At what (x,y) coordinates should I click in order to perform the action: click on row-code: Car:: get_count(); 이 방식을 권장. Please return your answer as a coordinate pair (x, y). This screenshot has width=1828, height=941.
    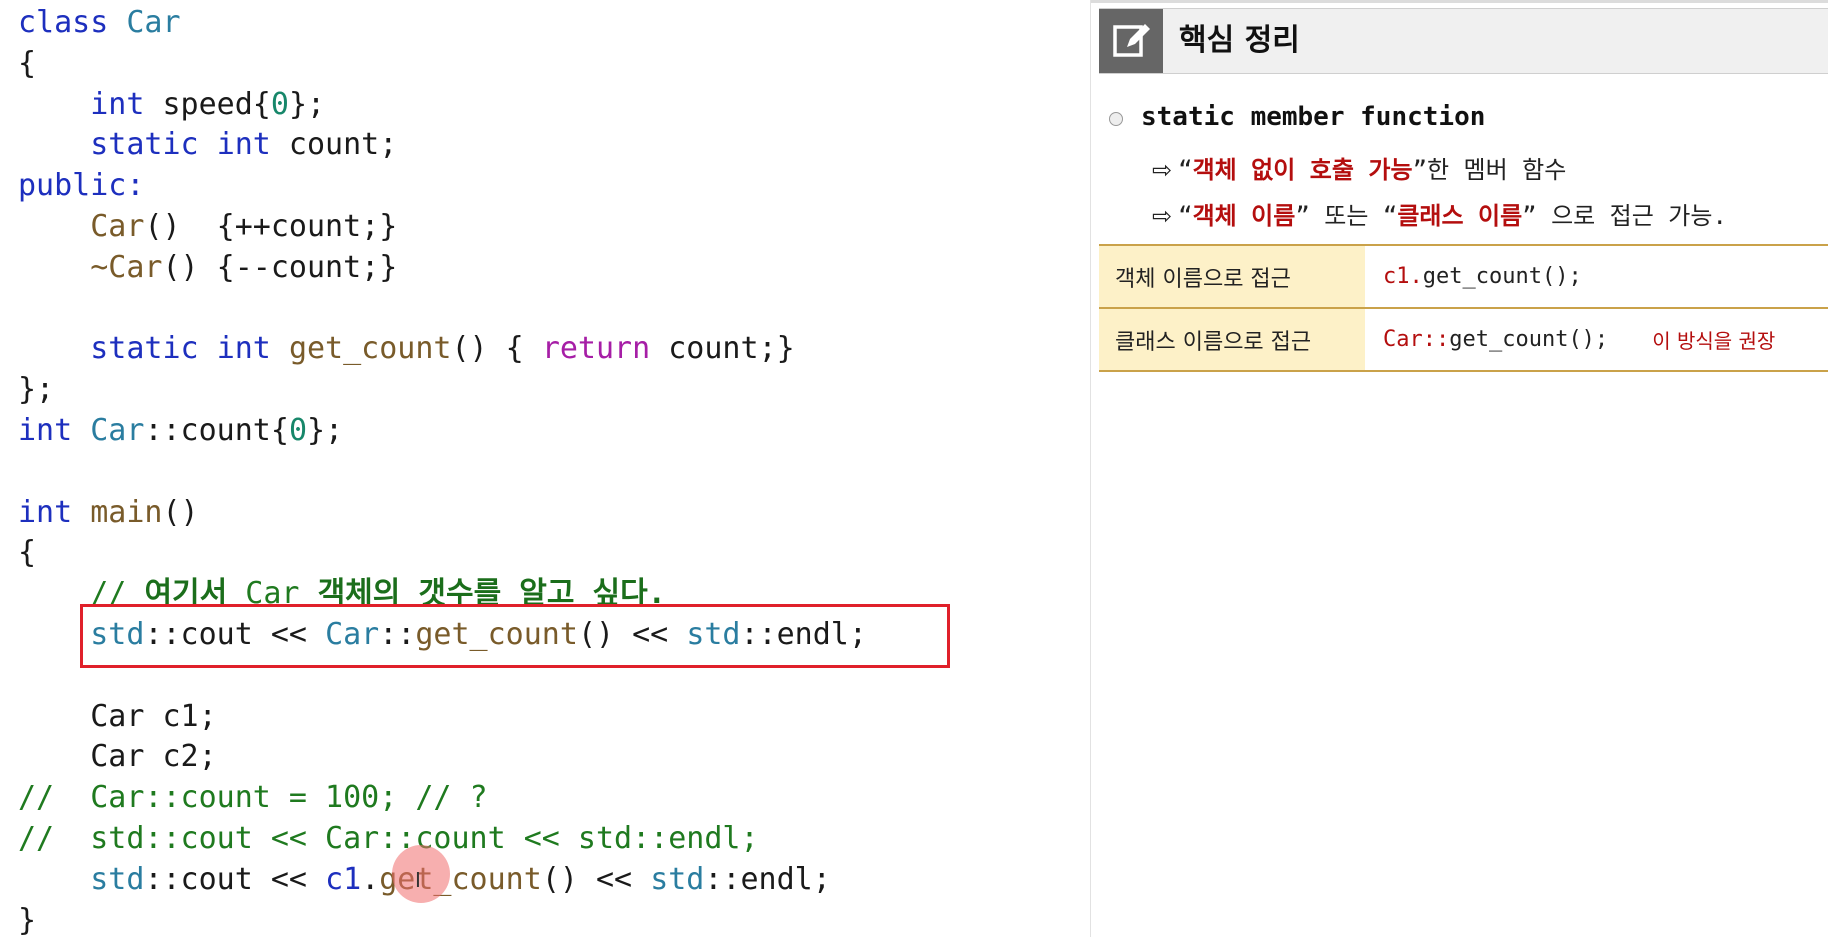
    Looking at the image, I should click on (1579, 340).